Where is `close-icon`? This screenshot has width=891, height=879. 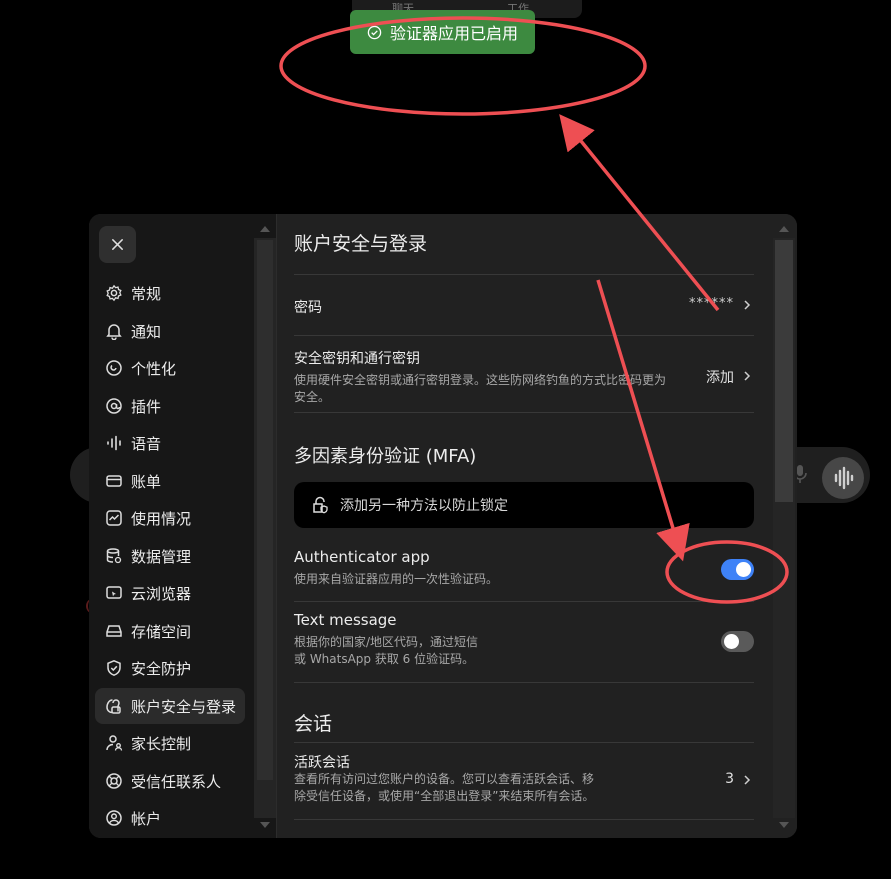 close-icon is located at coordinates (117, 244).